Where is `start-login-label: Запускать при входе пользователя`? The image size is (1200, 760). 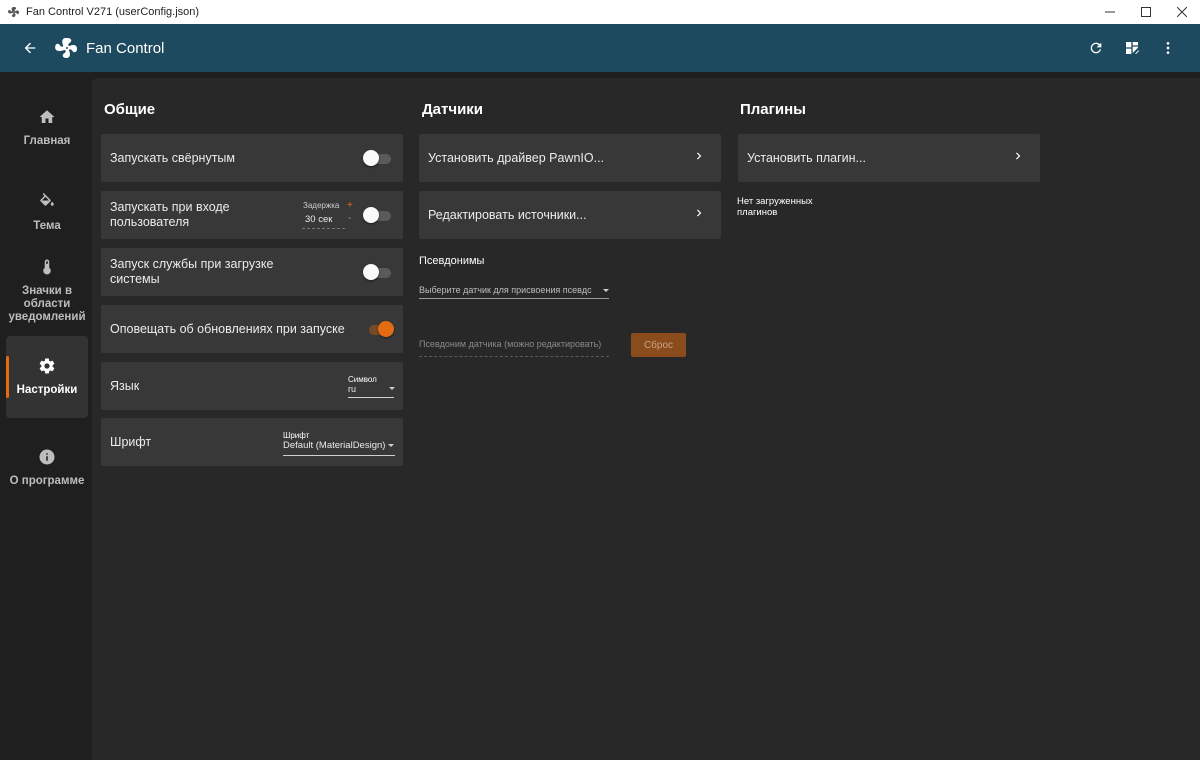 start-login-label: Запускать при входе пользователя is located at coordinates (170, 214).